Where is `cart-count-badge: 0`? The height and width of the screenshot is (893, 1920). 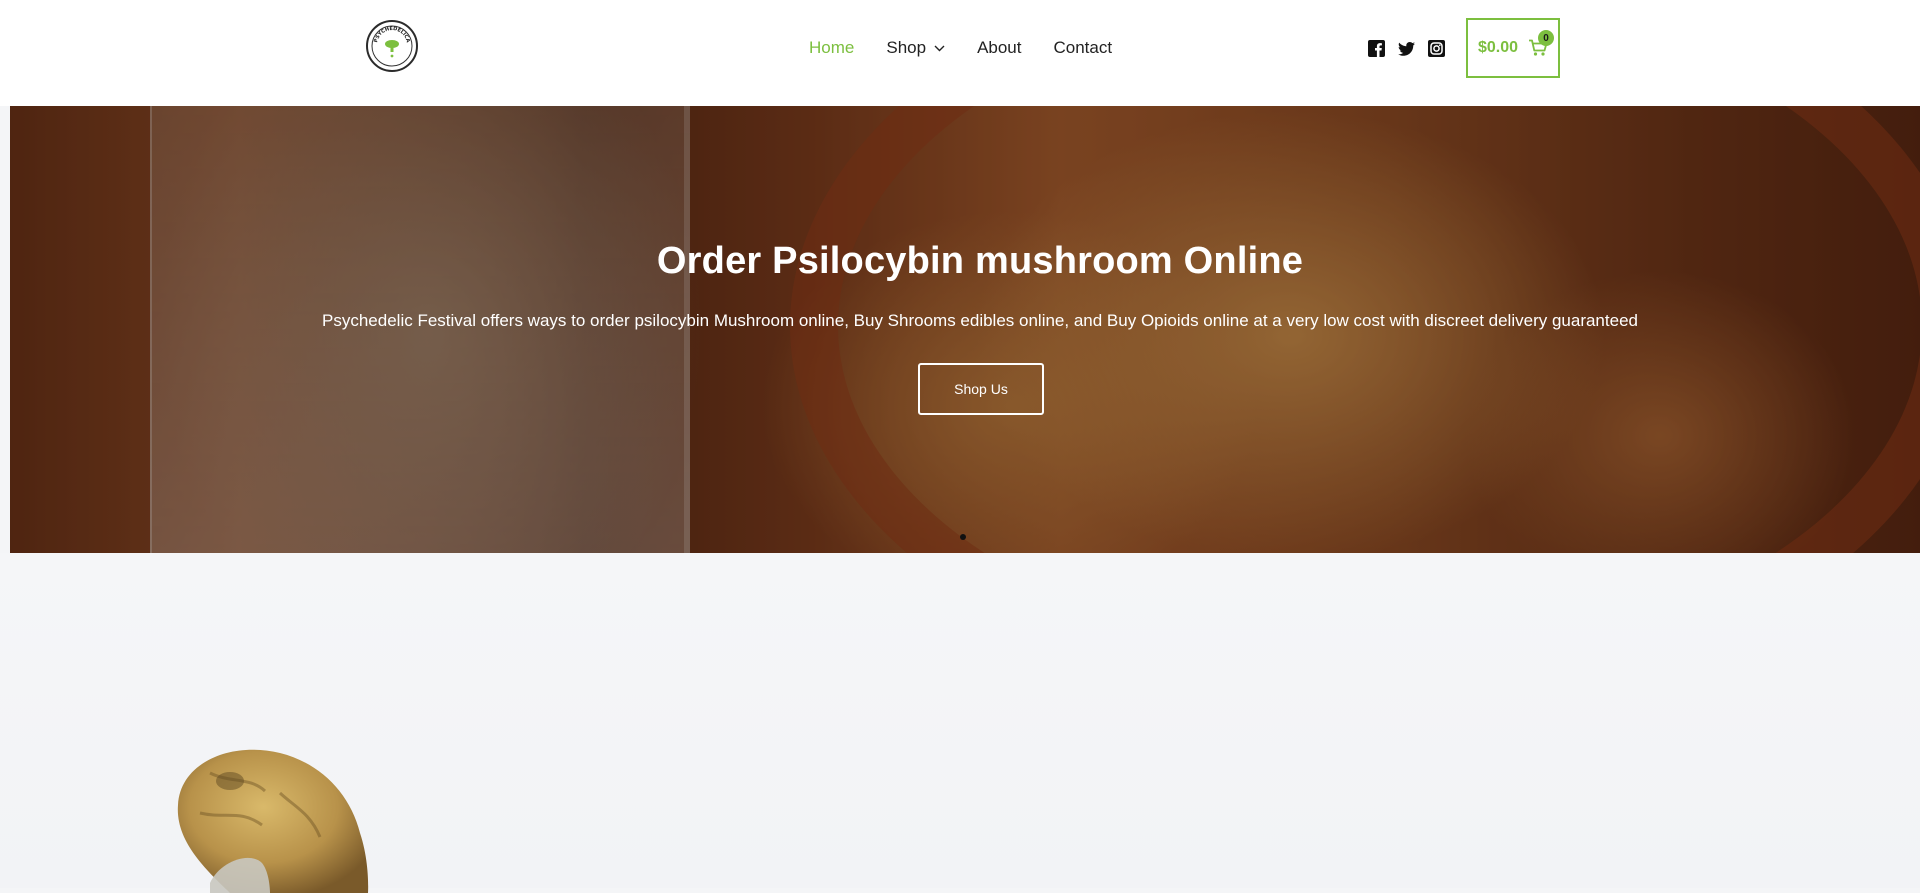
cart-count-badge: 0 is located at coordinates (1546, 38).